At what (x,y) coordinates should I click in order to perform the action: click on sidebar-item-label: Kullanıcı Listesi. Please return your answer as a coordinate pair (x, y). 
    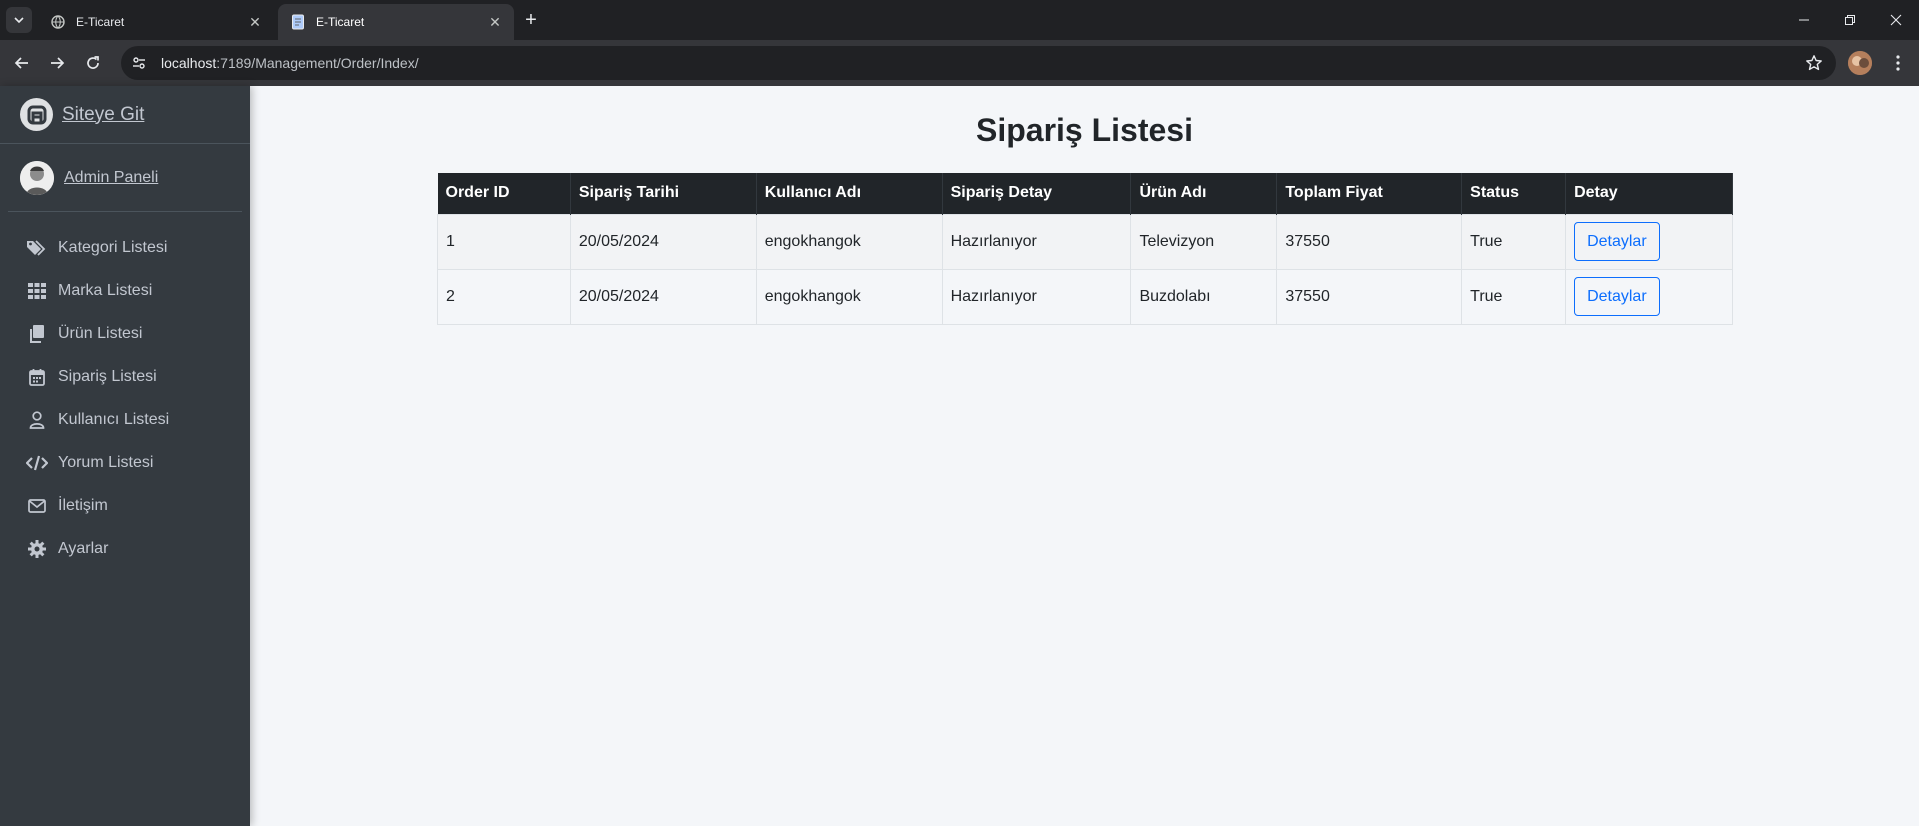
    Looking at the image, I should click on (114, 419).